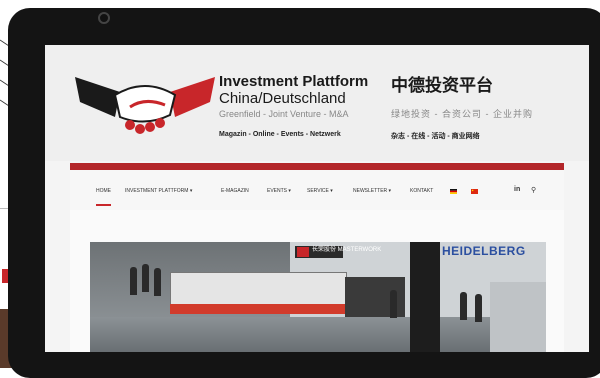  What do you see at coordinates (372, 191) in the screenshot?
I see `nav-item-newsletter: NEWSLETTER ▾` at bounding box center [372, 191].